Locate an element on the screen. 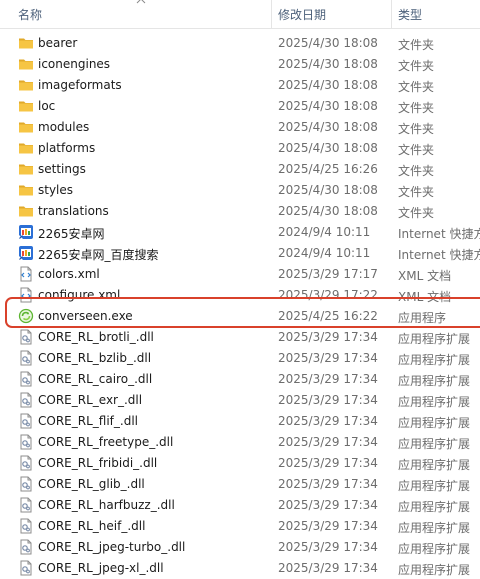 The height and width of the screenshot is (579, 480). file-date: 2025/3/29 17:17 is located at coordinates (328, 274).